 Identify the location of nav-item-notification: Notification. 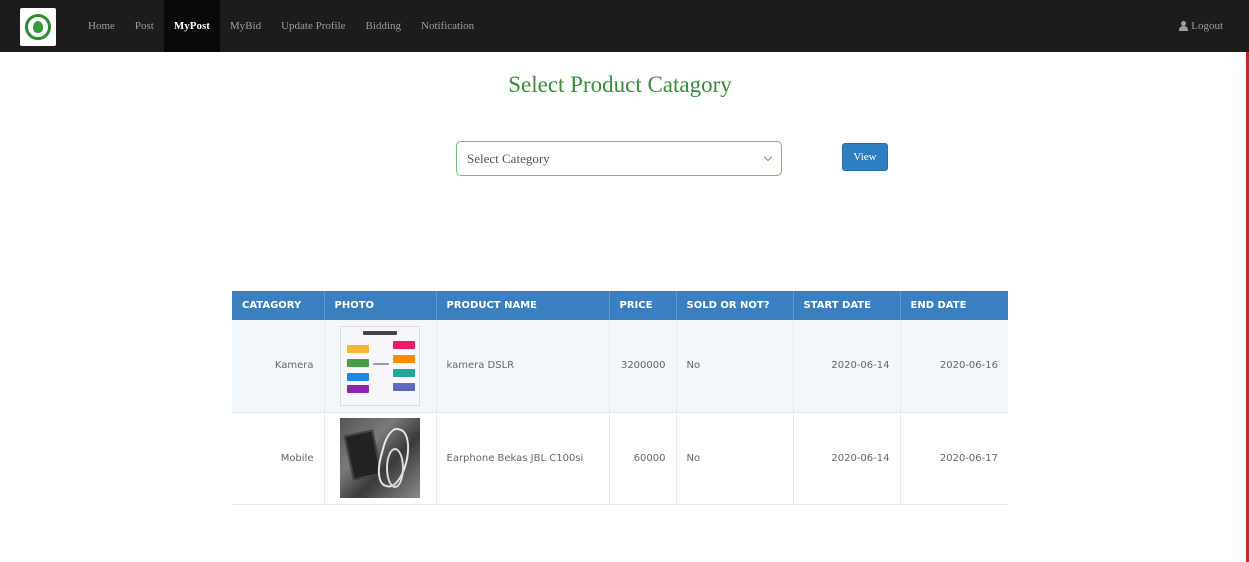
(447, 26).